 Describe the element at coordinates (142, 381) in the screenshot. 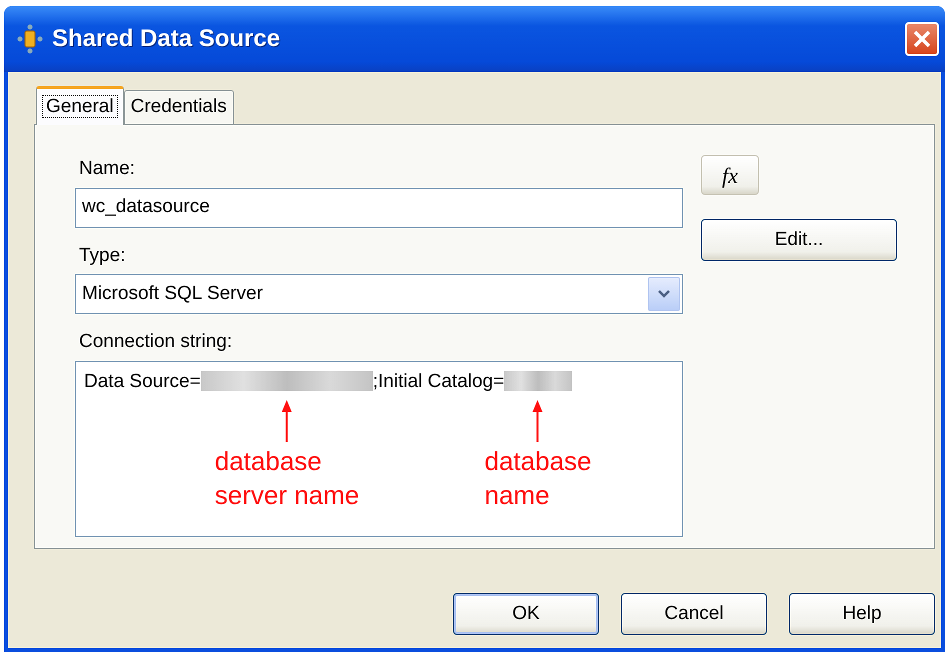

I see `connection-string-text: Data Source=` at that location.